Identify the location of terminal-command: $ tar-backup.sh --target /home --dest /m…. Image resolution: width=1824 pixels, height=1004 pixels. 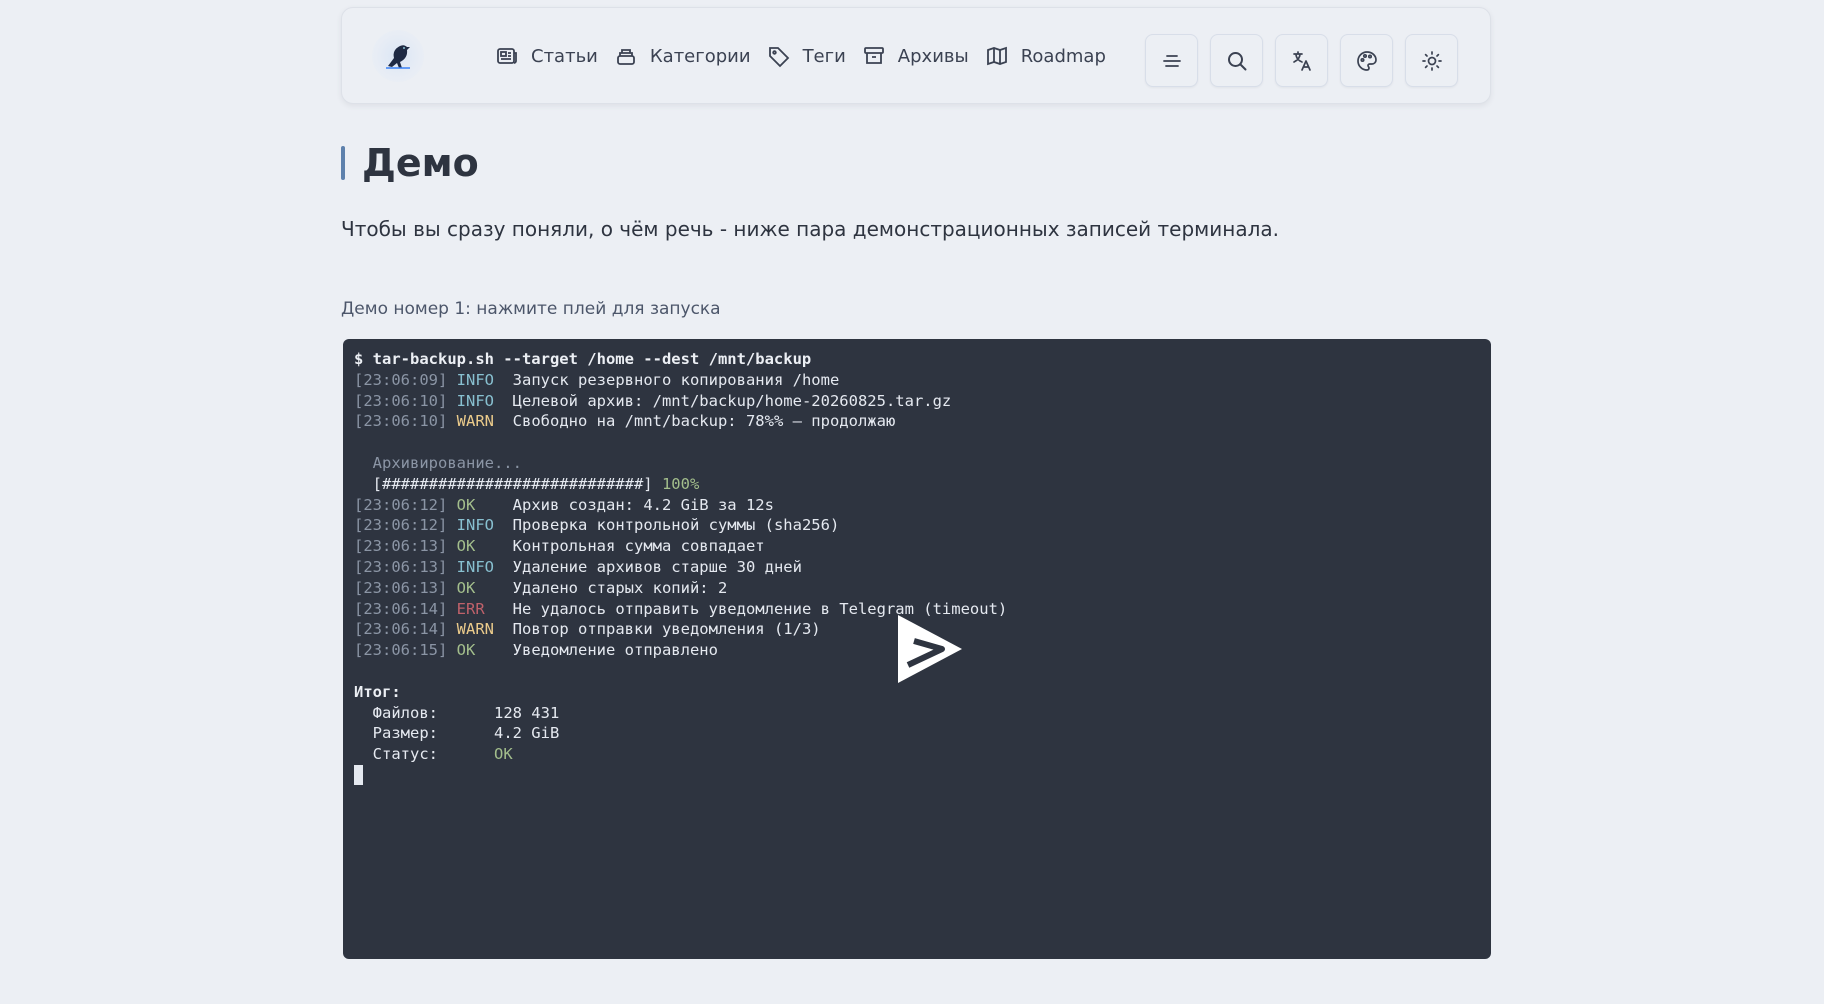
(583, 359).